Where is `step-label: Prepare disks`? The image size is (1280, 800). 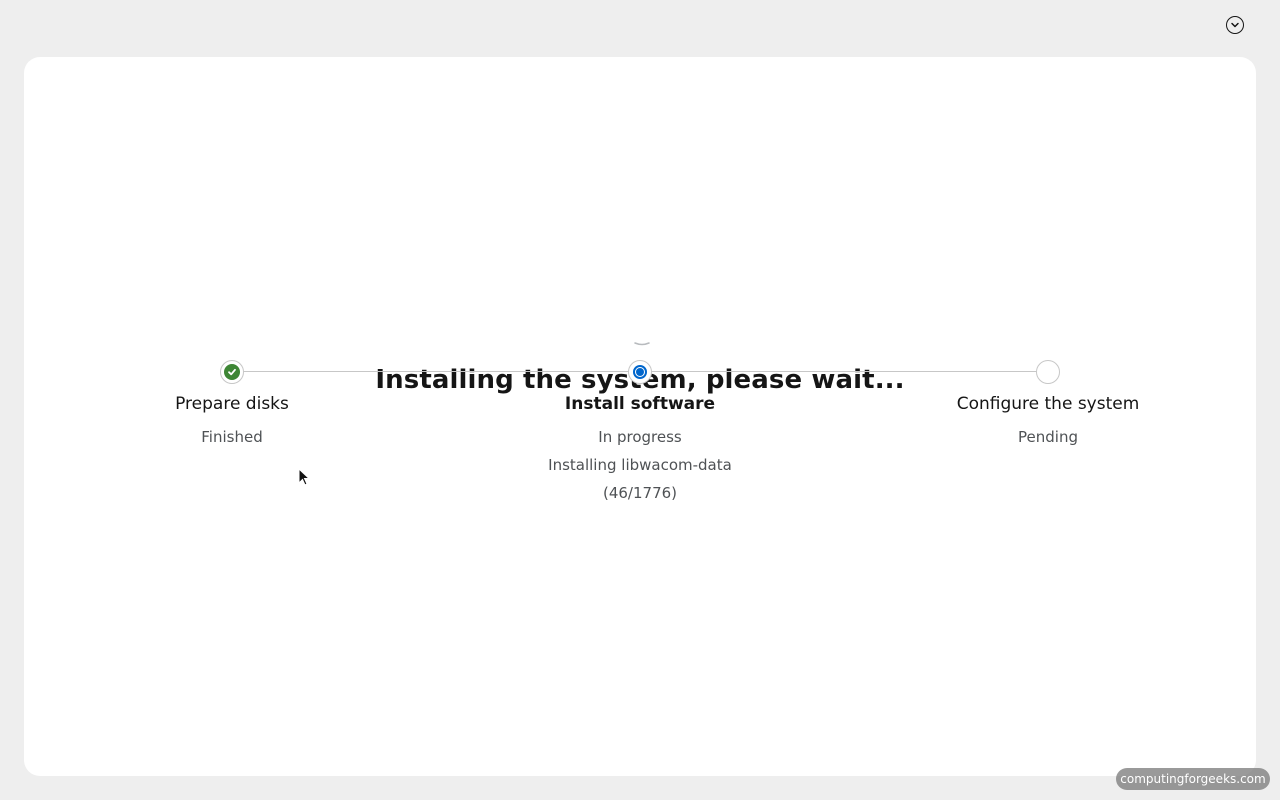
step-label: Prepare disks is located at coordinates (232, 404).